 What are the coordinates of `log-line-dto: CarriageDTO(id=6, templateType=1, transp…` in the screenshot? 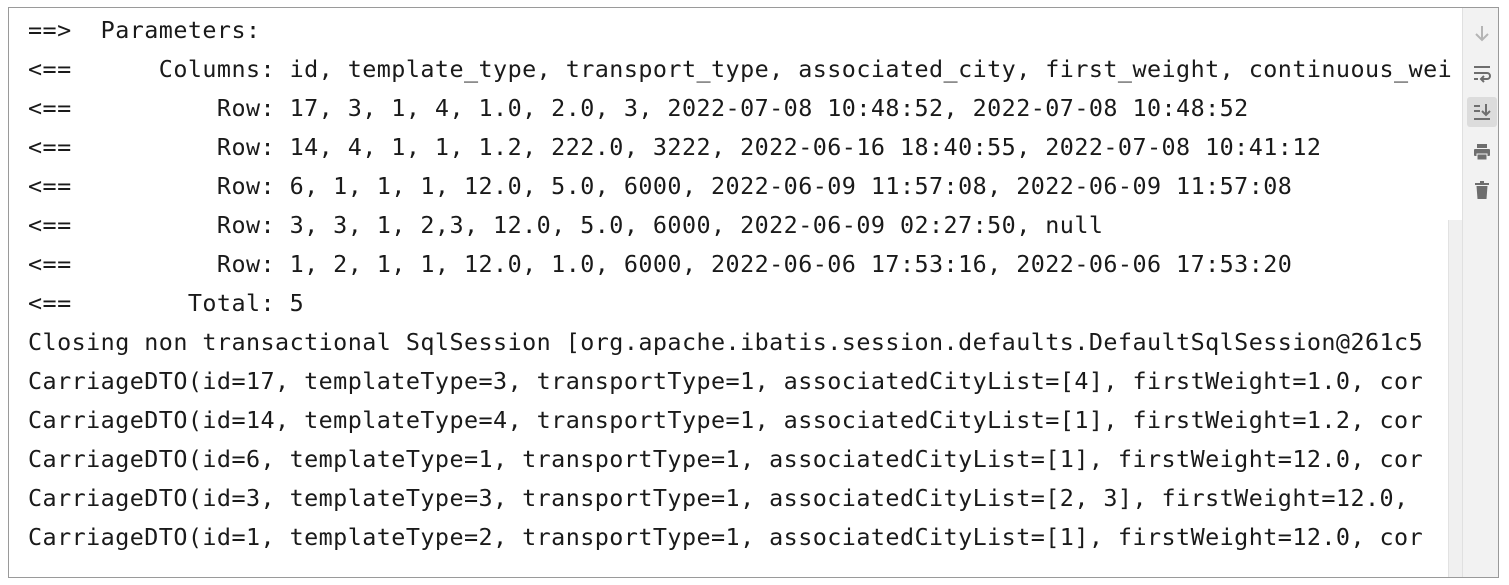 It's located at (726, 459).